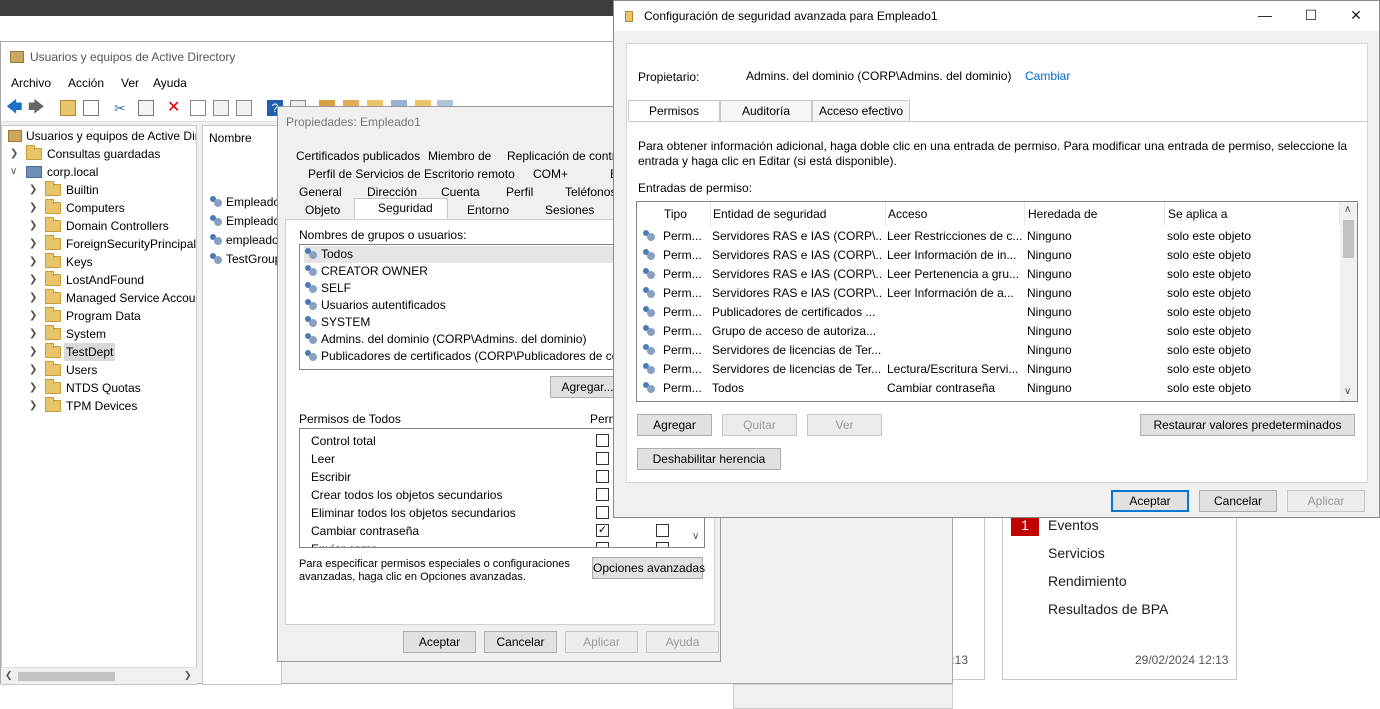 The image size is (1380, 709). What do you see at coordinates (519, 192) in the screenshot?
I see `tab-profile: Perfil` at bounding box center [519, 192].